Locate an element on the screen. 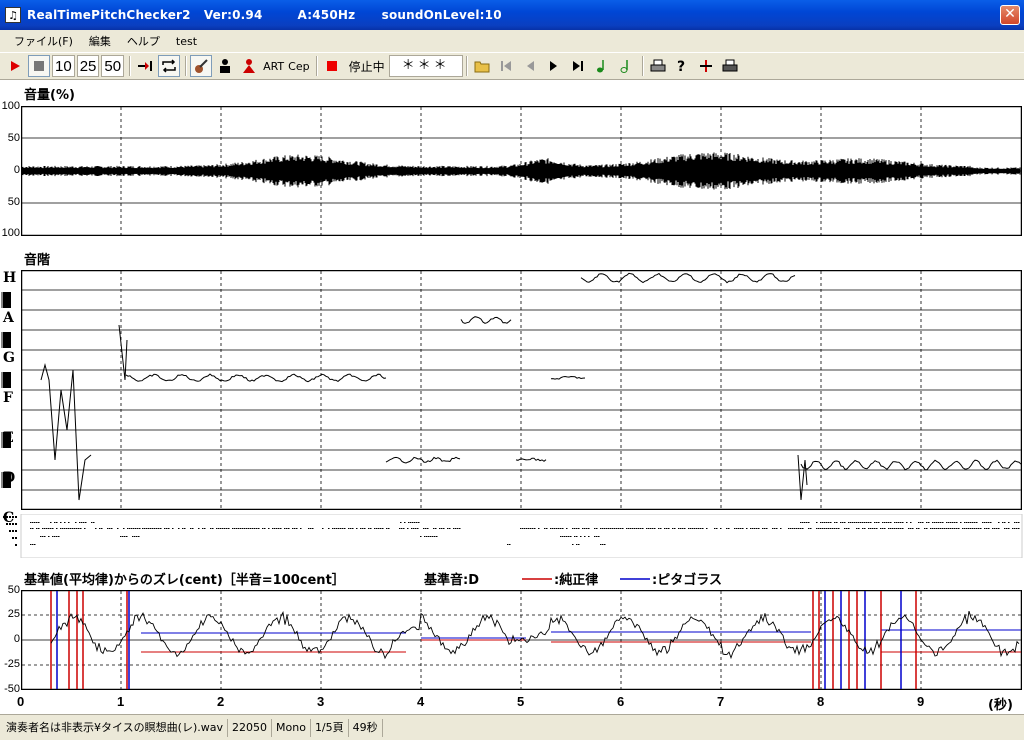 This screenshot has height=740, width=1024. play-icon is located at coordinates (15, 66).